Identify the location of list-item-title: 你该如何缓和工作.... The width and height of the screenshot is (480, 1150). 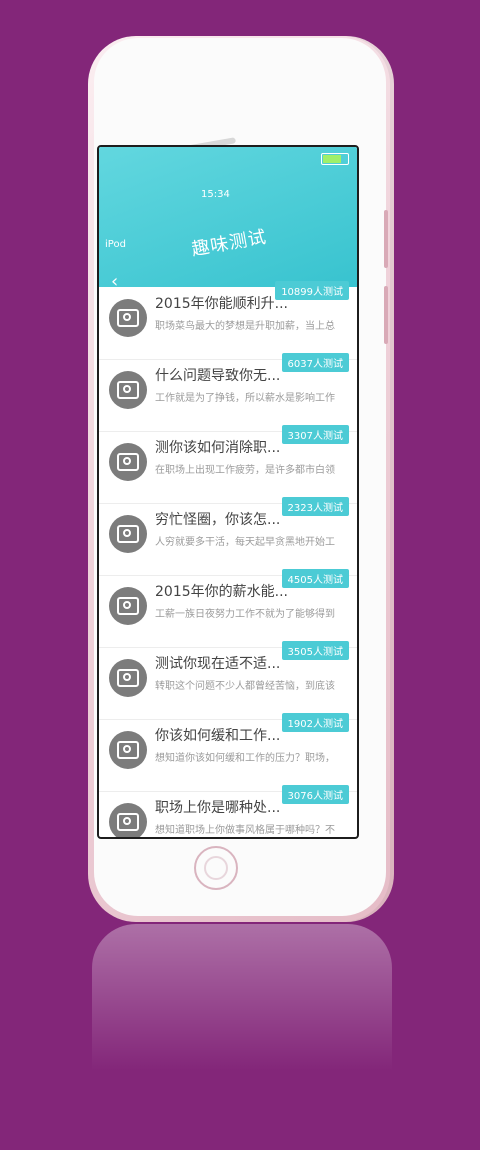
(218, 736).